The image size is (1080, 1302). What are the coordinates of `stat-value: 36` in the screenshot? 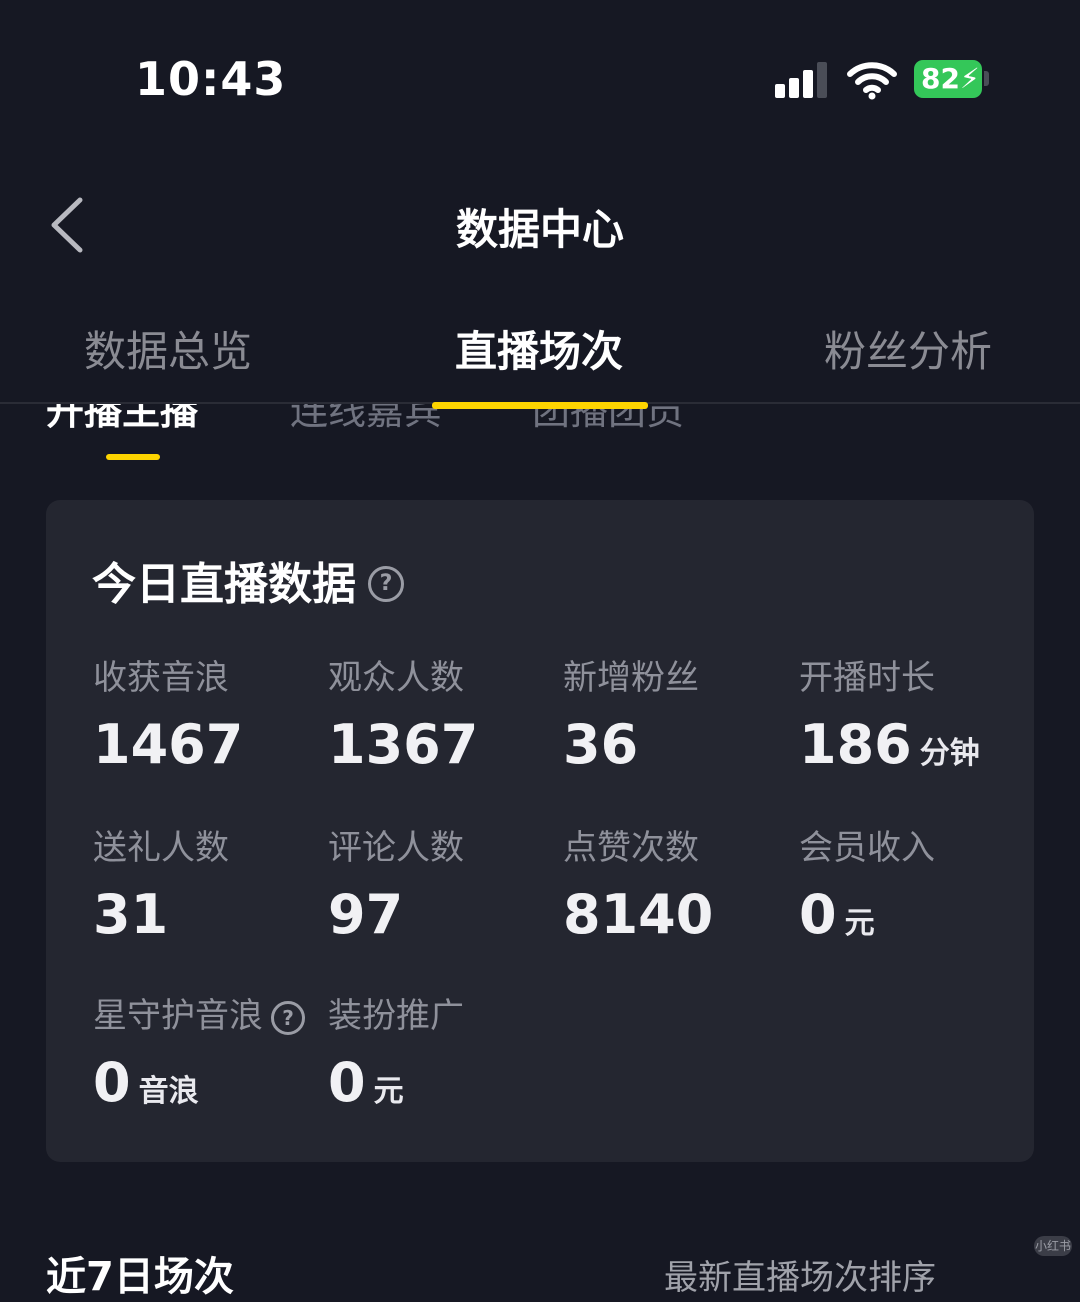 It's located at (678, 744).